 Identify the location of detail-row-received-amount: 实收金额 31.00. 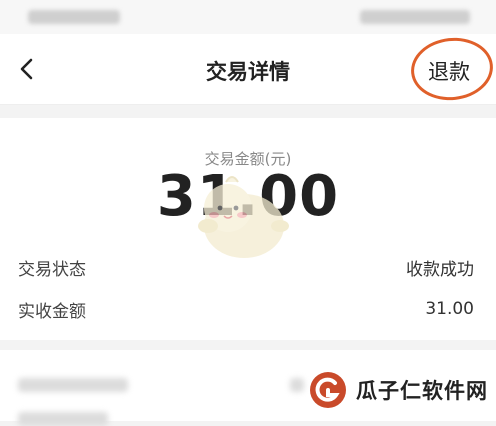
(246, 309).